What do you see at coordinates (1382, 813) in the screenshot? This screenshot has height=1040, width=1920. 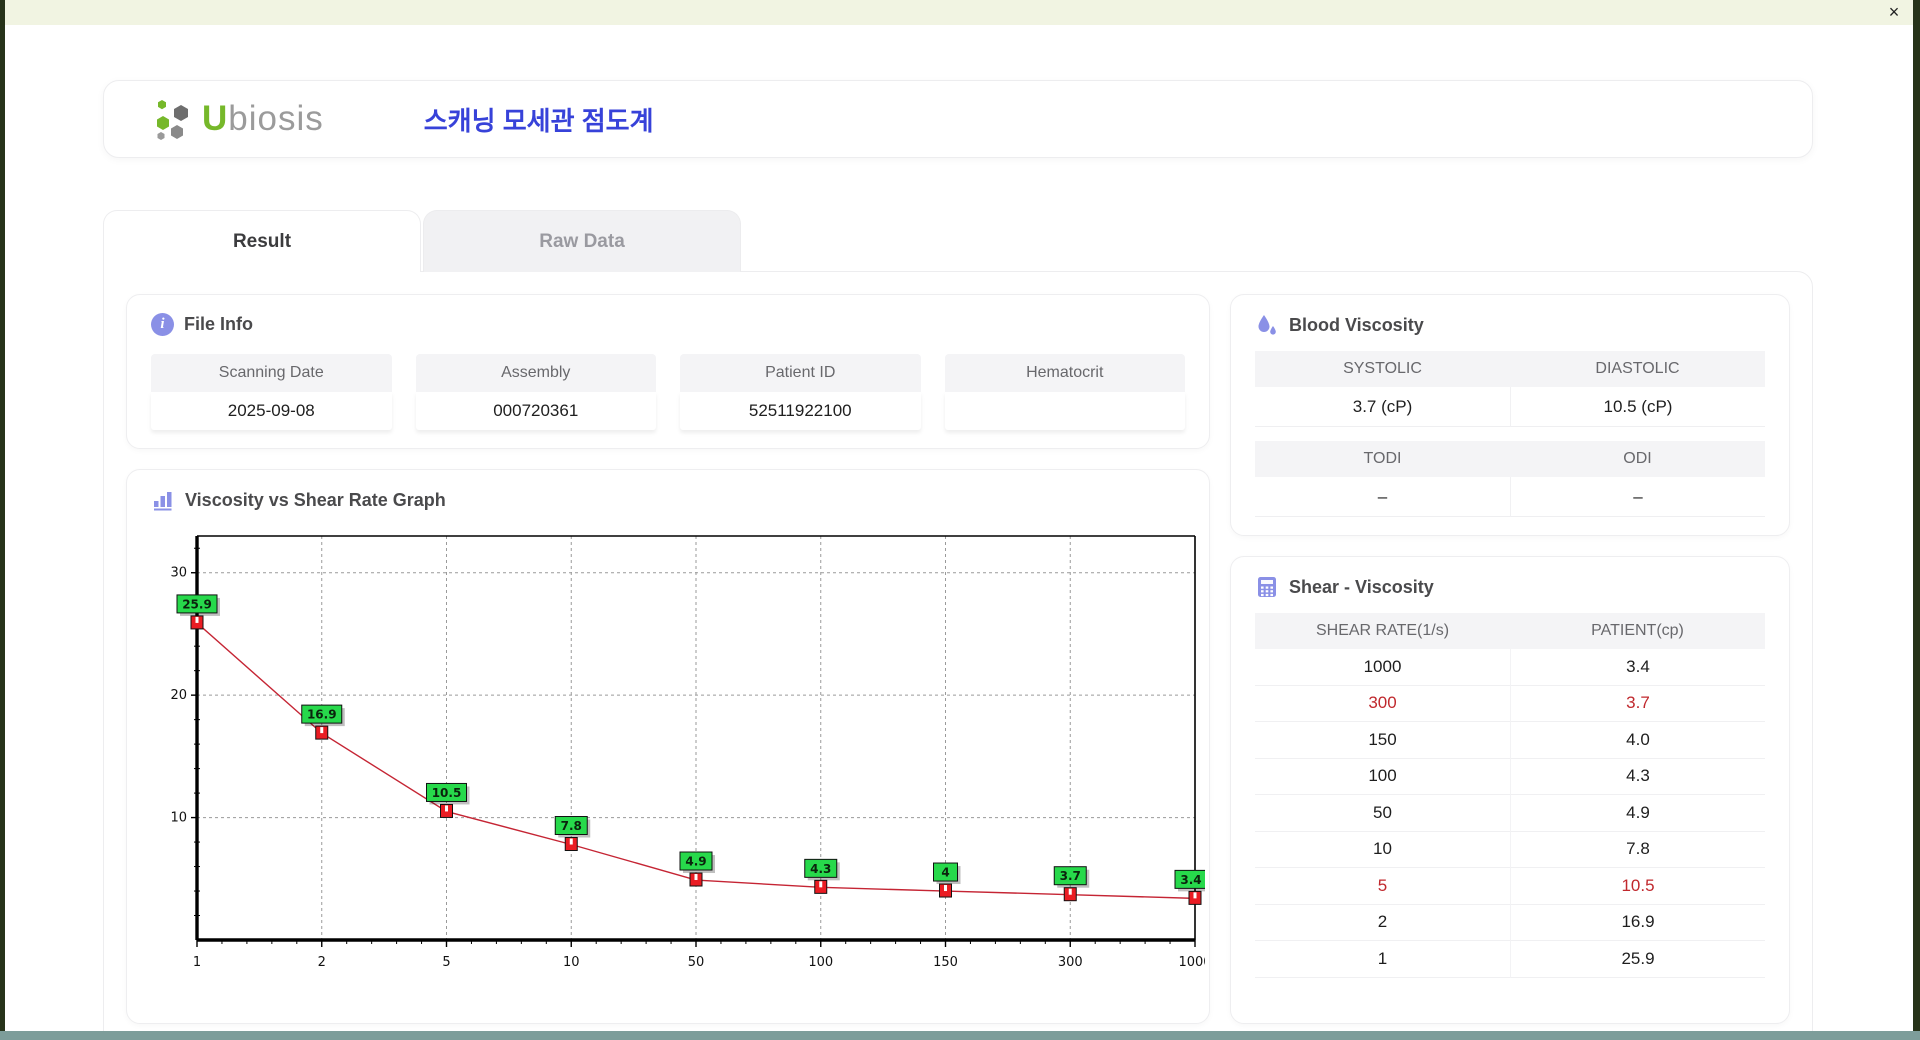 I see `shear-rate-cell: 50` at bounding box center [1382, 813].